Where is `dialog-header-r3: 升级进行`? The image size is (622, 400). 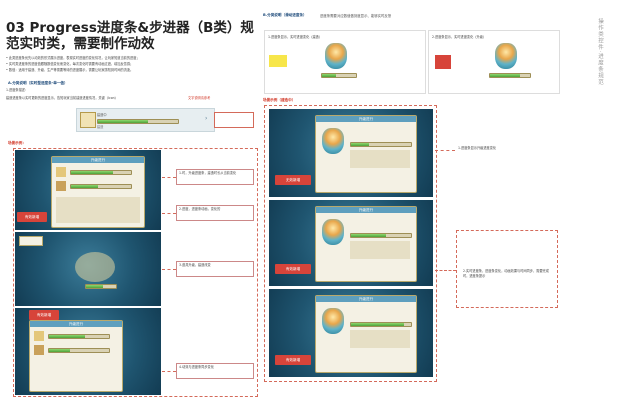 dialog-header-r3: 升级进行 is located at coordinates (366, 299).